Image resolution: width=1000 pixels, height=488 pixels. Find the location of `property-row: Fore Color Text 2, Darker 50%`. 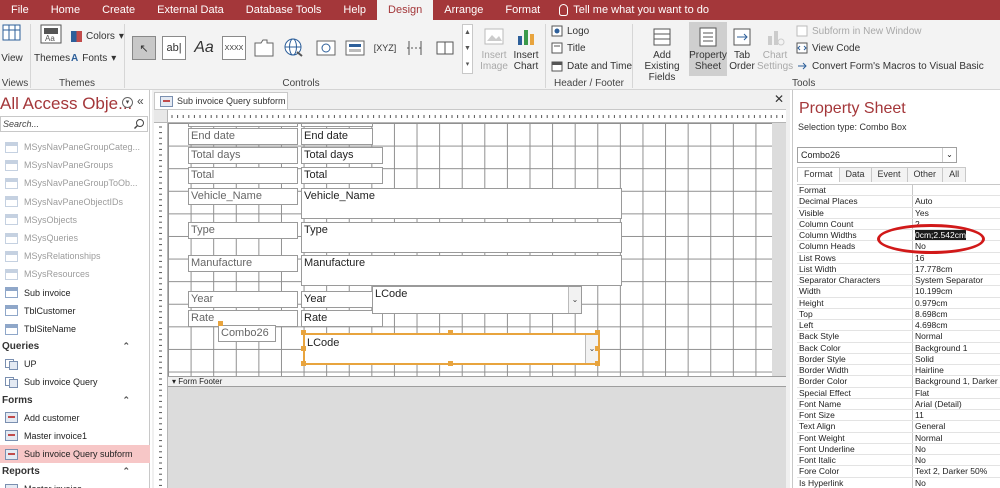

property-row: Fore Color Text 2, Darker 50% is located at coordinates (898, 472).